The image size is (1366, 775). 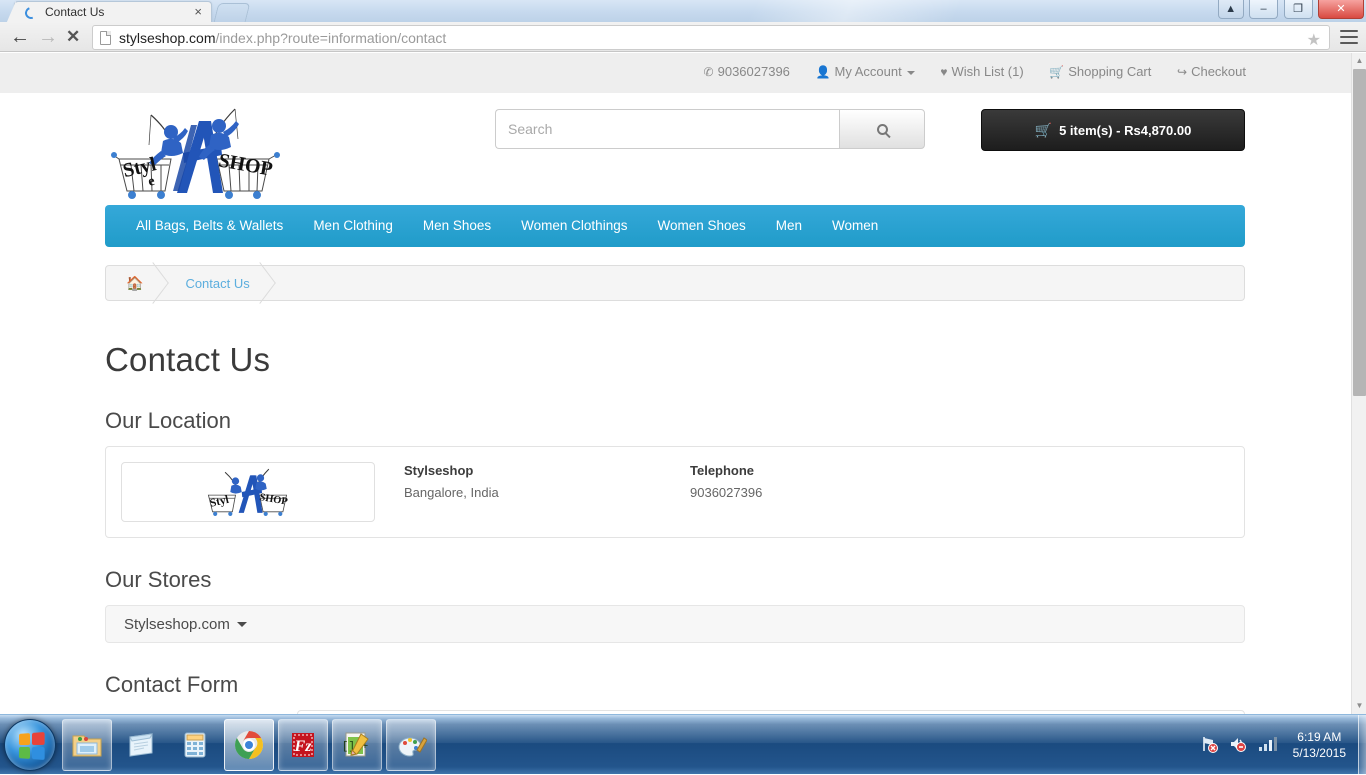 I want to click on search-box, so click(x=710, y=129).